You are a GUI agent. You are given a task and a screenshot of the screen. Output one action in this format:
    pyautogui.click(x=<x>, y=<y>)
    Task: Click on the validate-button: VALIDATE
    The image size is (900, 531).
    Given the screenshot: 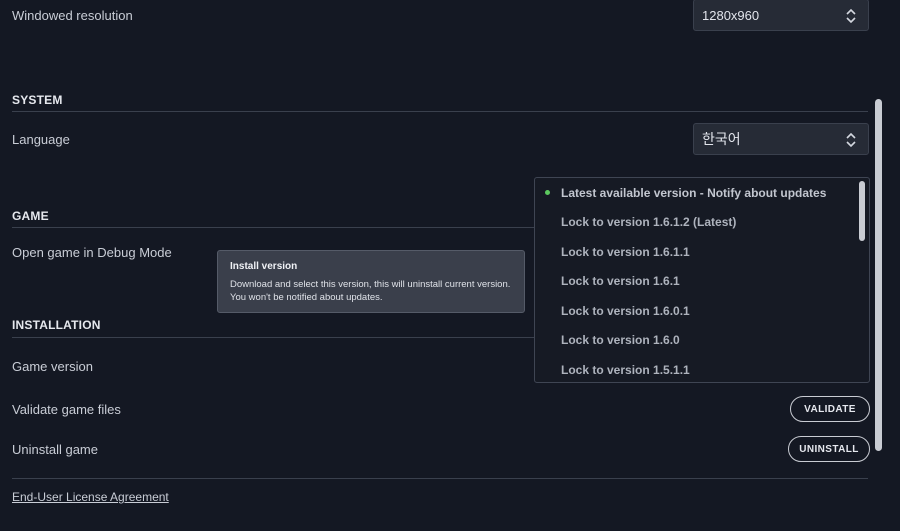 What is the action you would take?
    pyautogui.click(x=830, y=409)
    